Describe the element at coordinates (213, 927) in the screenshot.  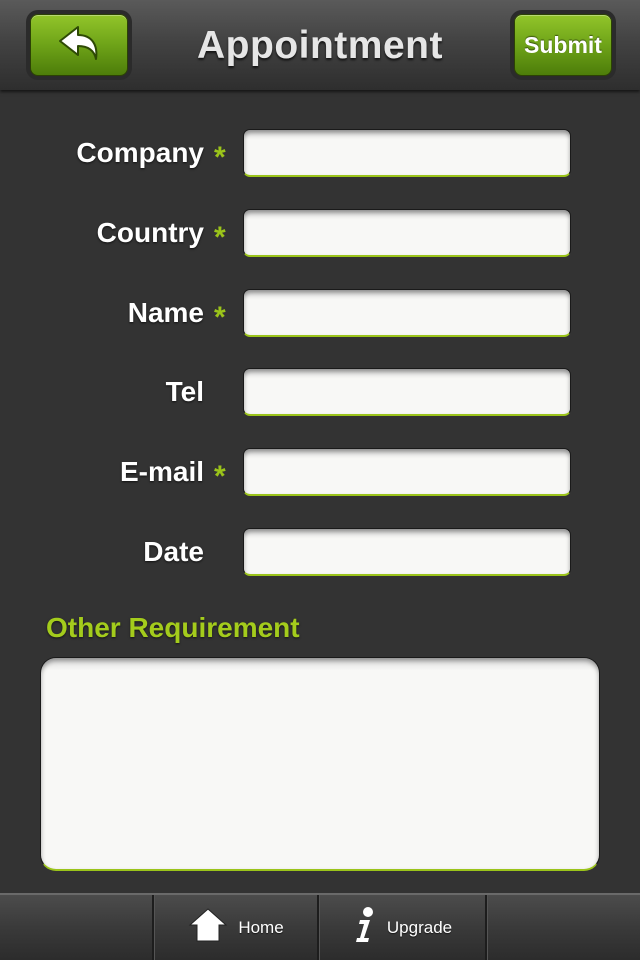
I see `home-icon` at that location.